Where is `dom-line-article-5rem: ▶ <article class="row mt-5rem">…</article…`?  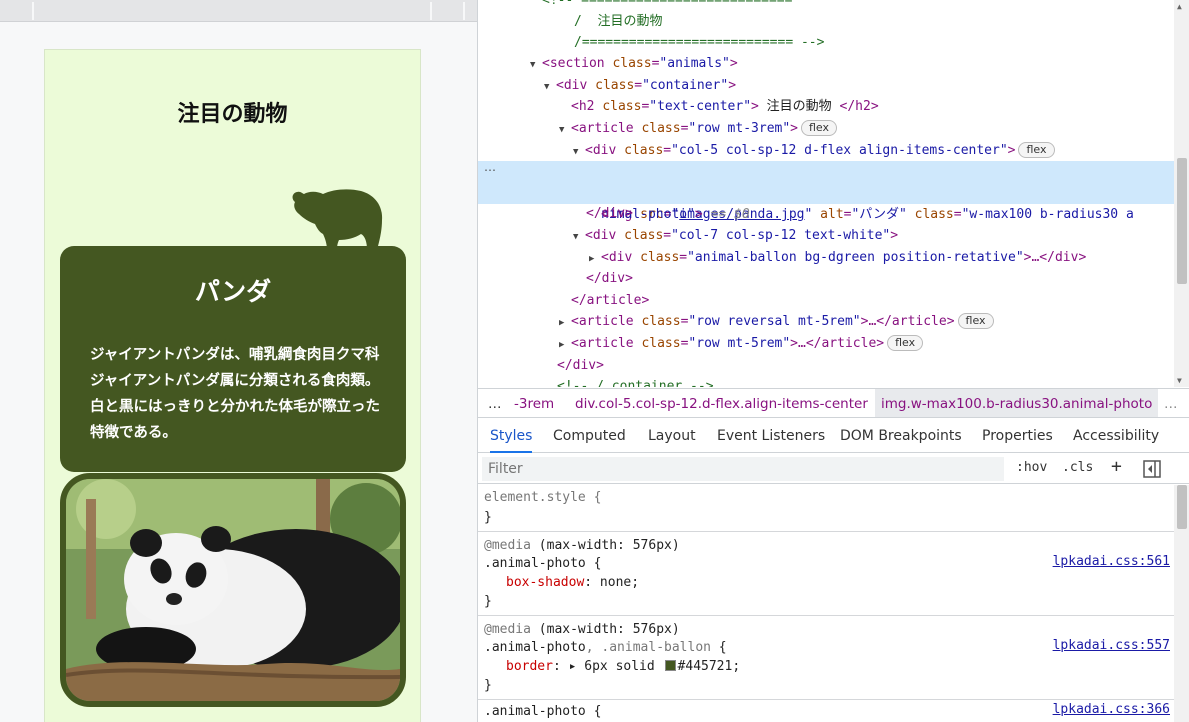 dom-line-article-5rem: ▶ <article class="row mt-5rem">…</article… is located at coordinates (874, 344).